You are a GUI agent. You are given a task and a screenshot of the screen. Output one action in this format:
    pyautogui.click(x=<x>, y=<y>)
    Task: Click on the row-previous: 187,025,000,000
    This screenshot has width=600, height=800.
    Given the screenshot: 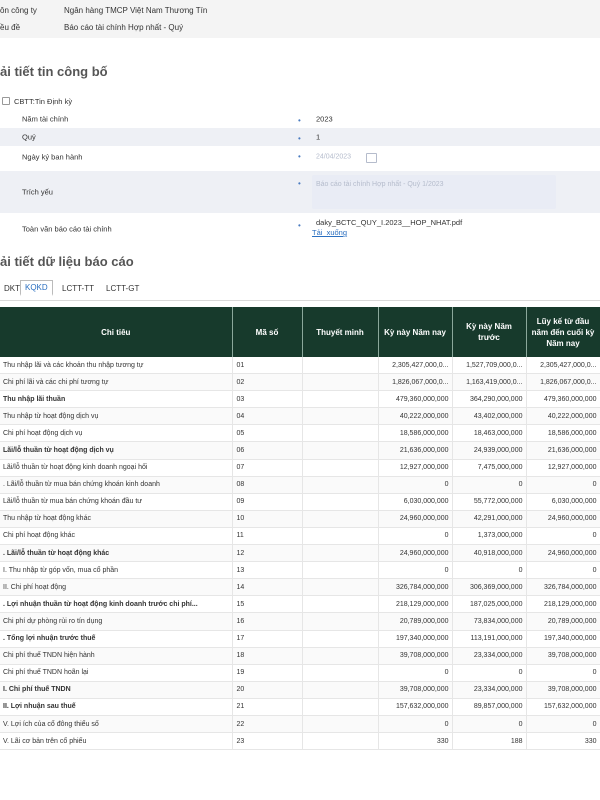 What is the action you would take?
    pyautogui.click(x=489, y=604)
    